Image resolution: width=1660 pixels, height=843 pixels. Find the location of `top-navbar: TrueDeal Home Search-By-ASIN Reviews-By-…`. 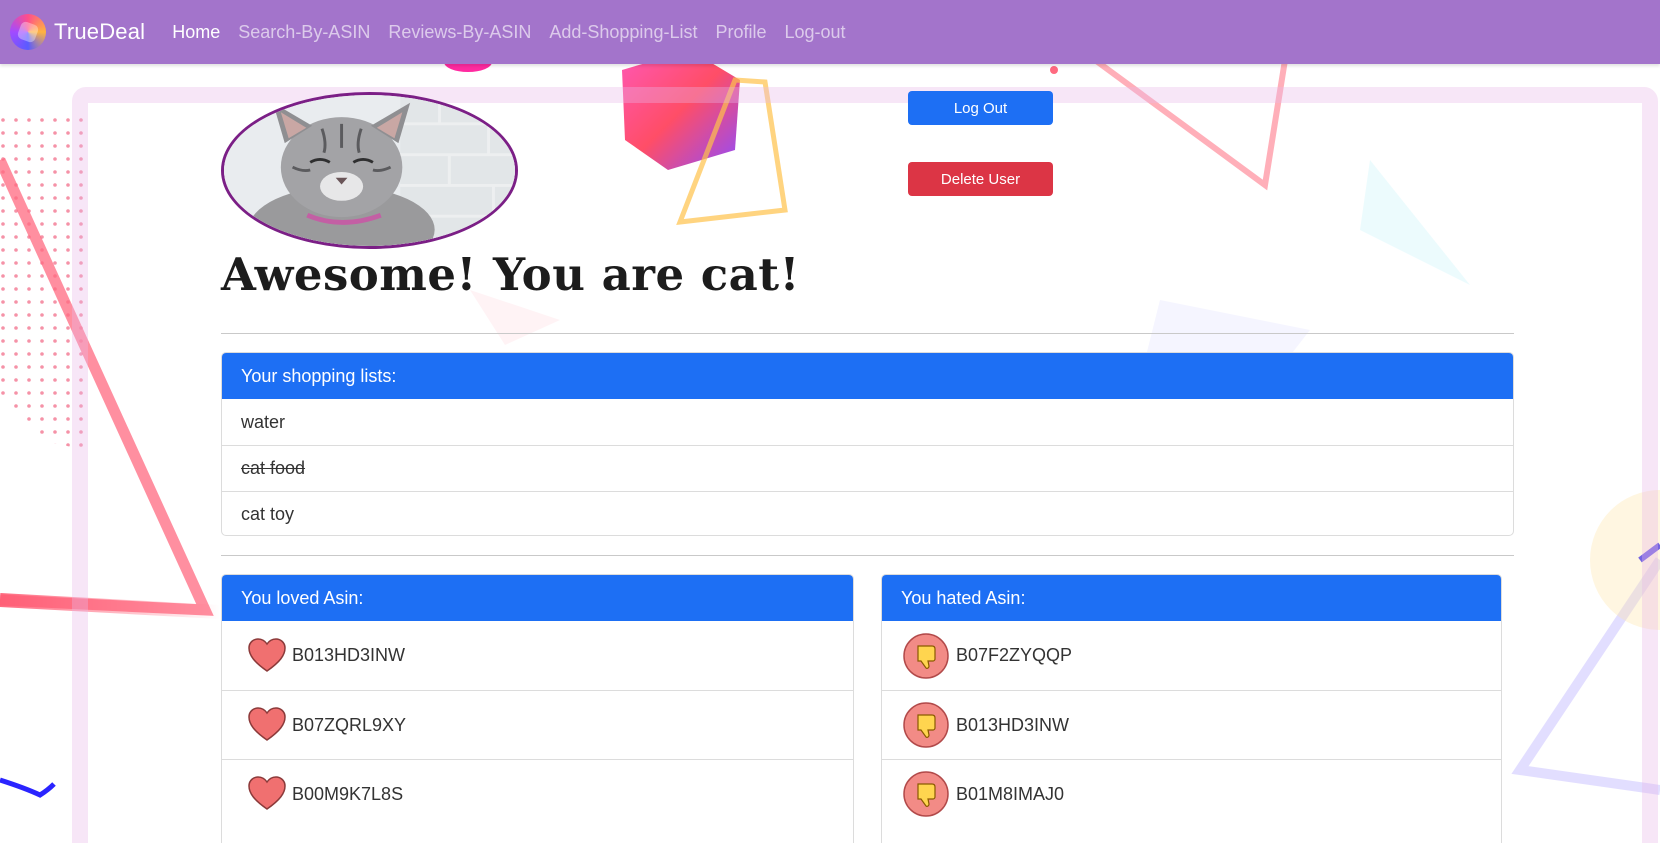

top-navbar: TrueDeal Home Search-By-ASIN Reviews-By-… is located at coordinates (830, 32).